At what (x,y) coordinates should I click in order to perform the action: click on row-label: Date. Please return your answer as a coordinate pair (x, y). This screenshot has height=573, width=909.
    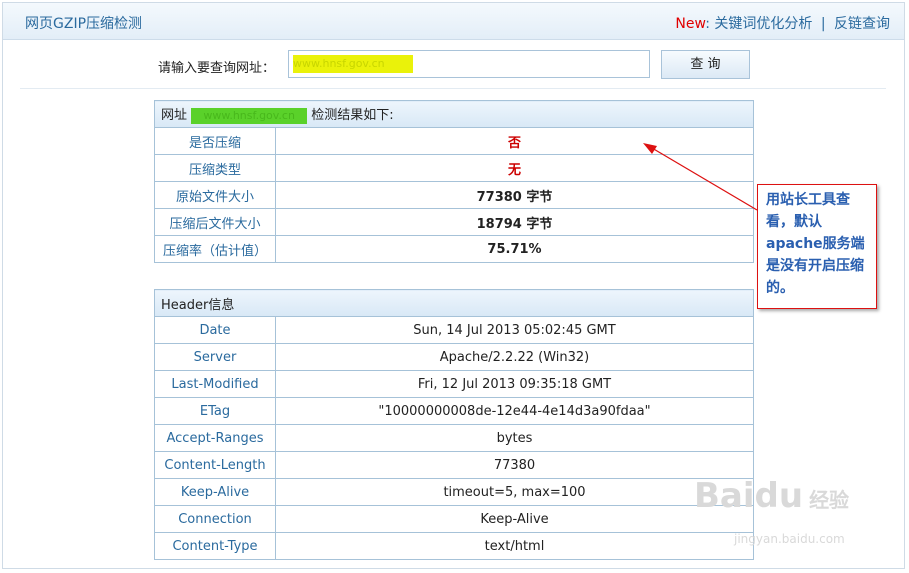
    Looking at the image, I should click on (215, 330).